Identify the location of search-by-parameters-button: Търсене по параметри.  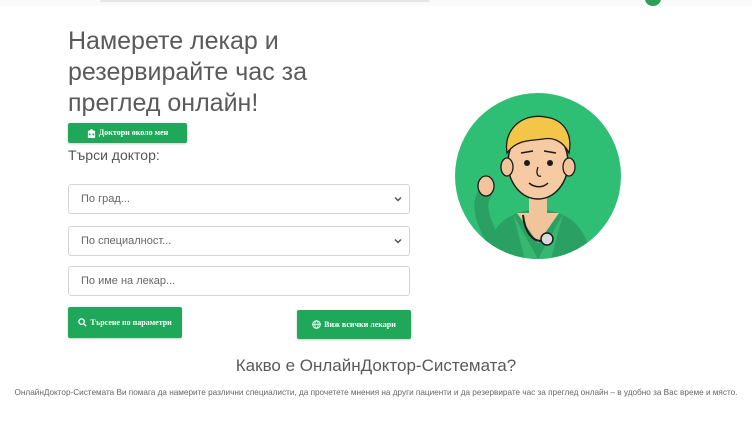
(125, 322).